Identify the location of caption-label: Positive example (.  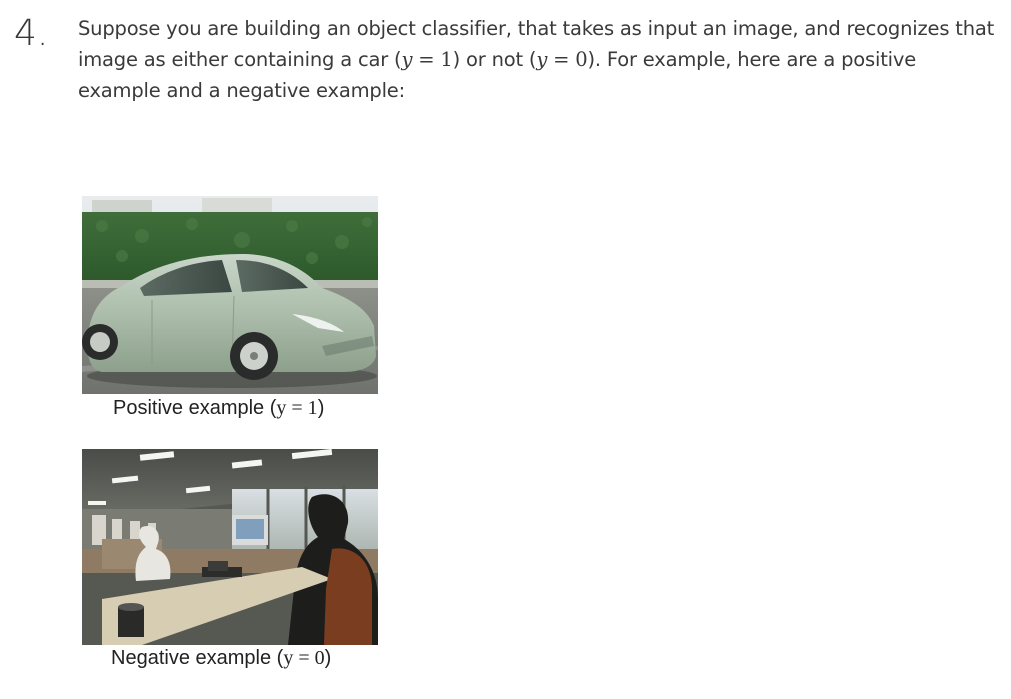
(195, 408).